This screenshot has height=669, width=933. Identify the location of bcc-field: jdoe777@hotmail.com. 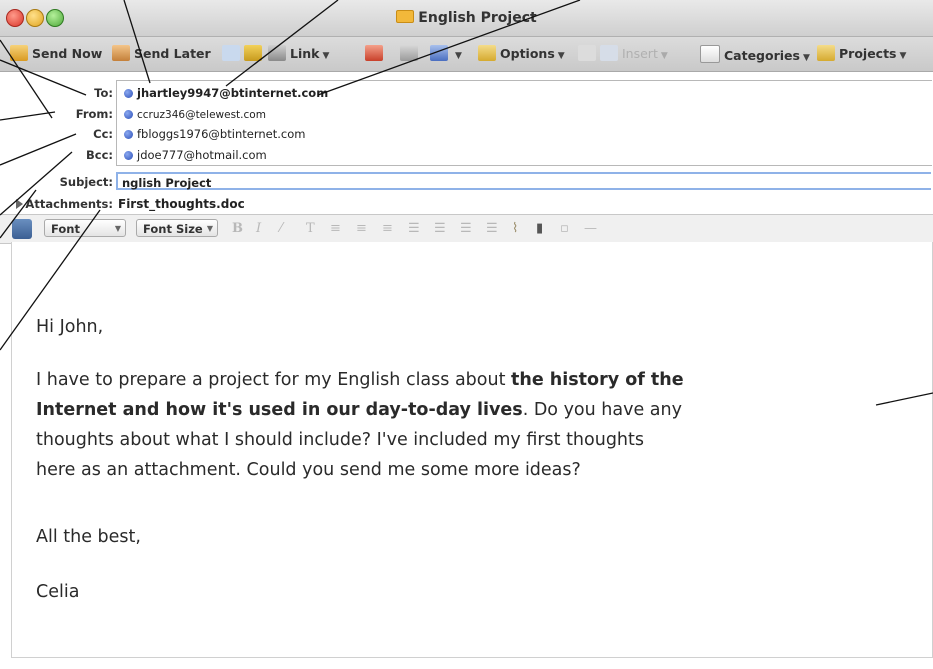
(195, 155).